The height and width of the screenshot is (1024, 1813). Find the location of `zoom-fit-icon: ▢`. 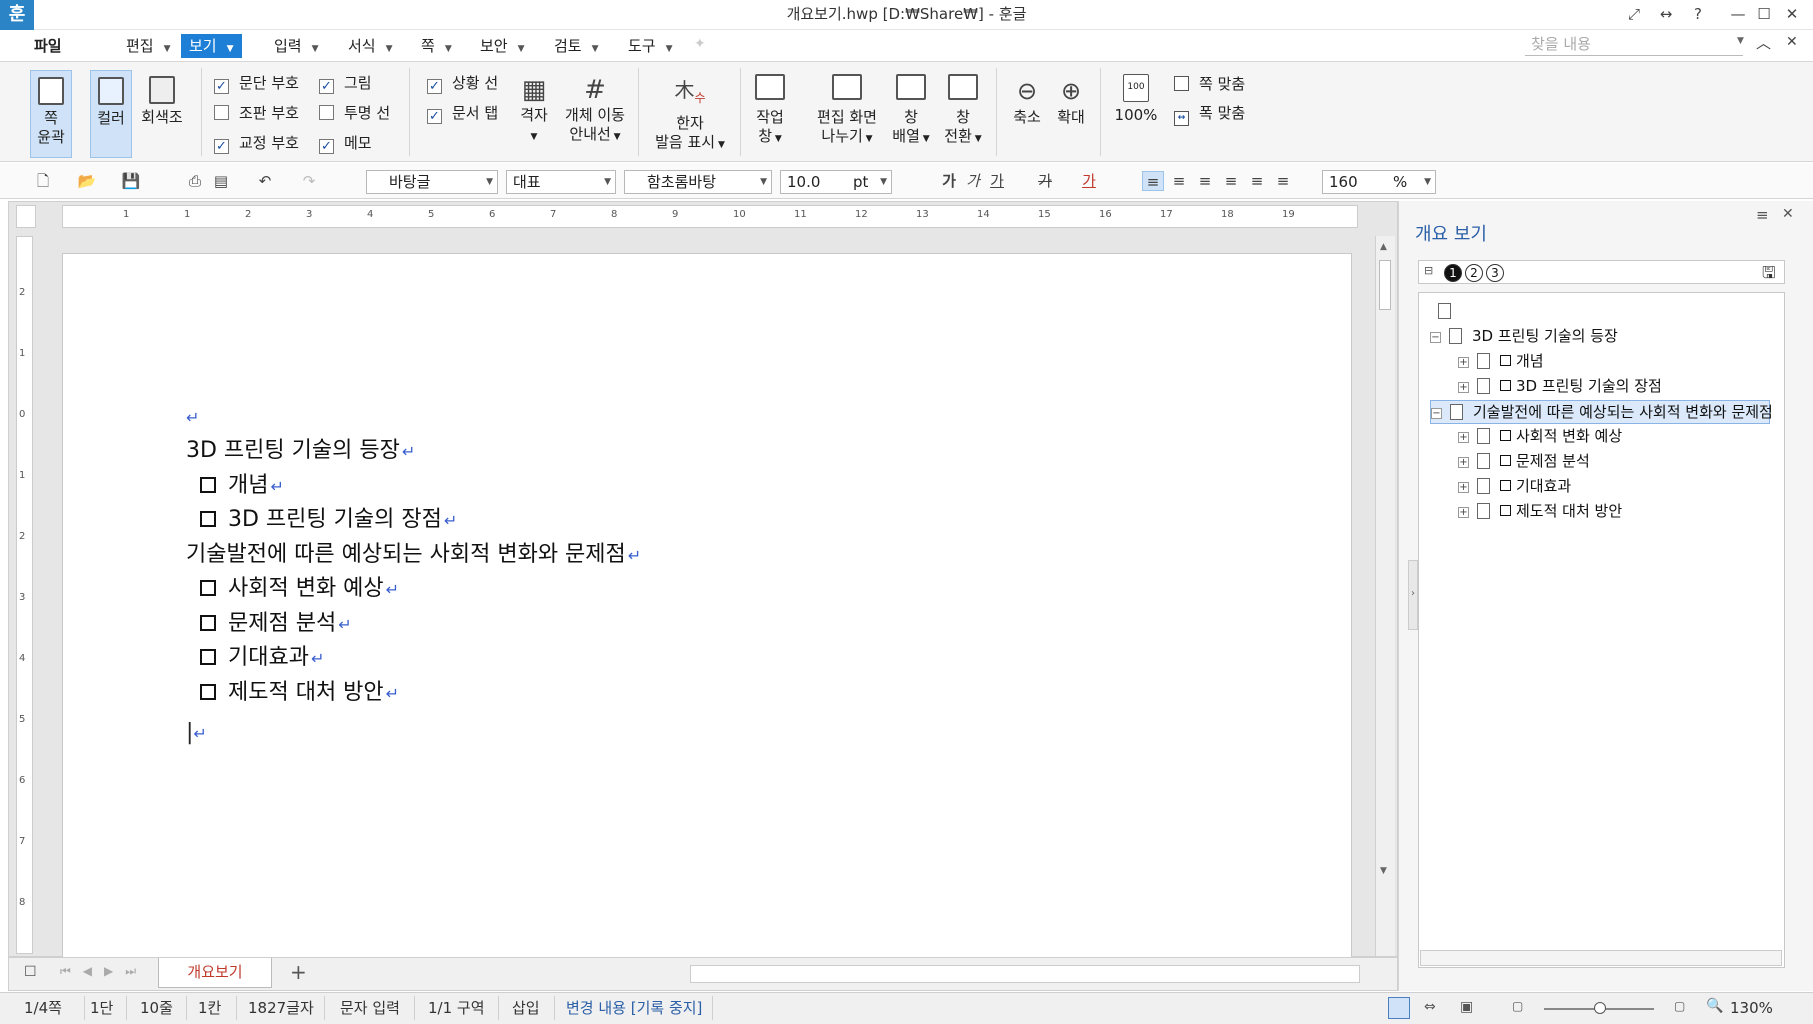

zoom-fit-icon: ▢ is located at coordinates (1517, 1006).